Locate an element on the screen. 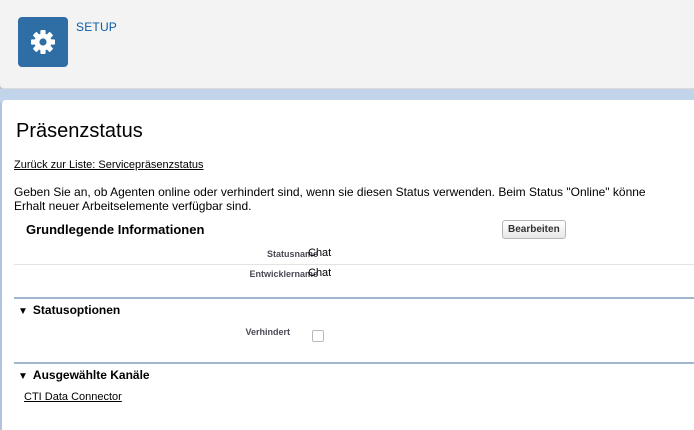 Image resolution: width=694 pixels, height=430 pixels. setup-label: SETUP is located at coordinates (96, 27).